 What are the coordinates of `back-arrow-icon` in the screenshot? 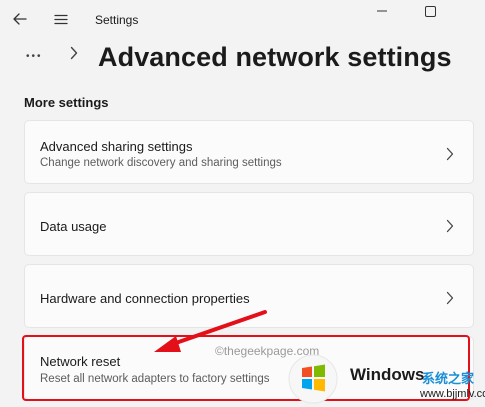 It's located at (20, 19).